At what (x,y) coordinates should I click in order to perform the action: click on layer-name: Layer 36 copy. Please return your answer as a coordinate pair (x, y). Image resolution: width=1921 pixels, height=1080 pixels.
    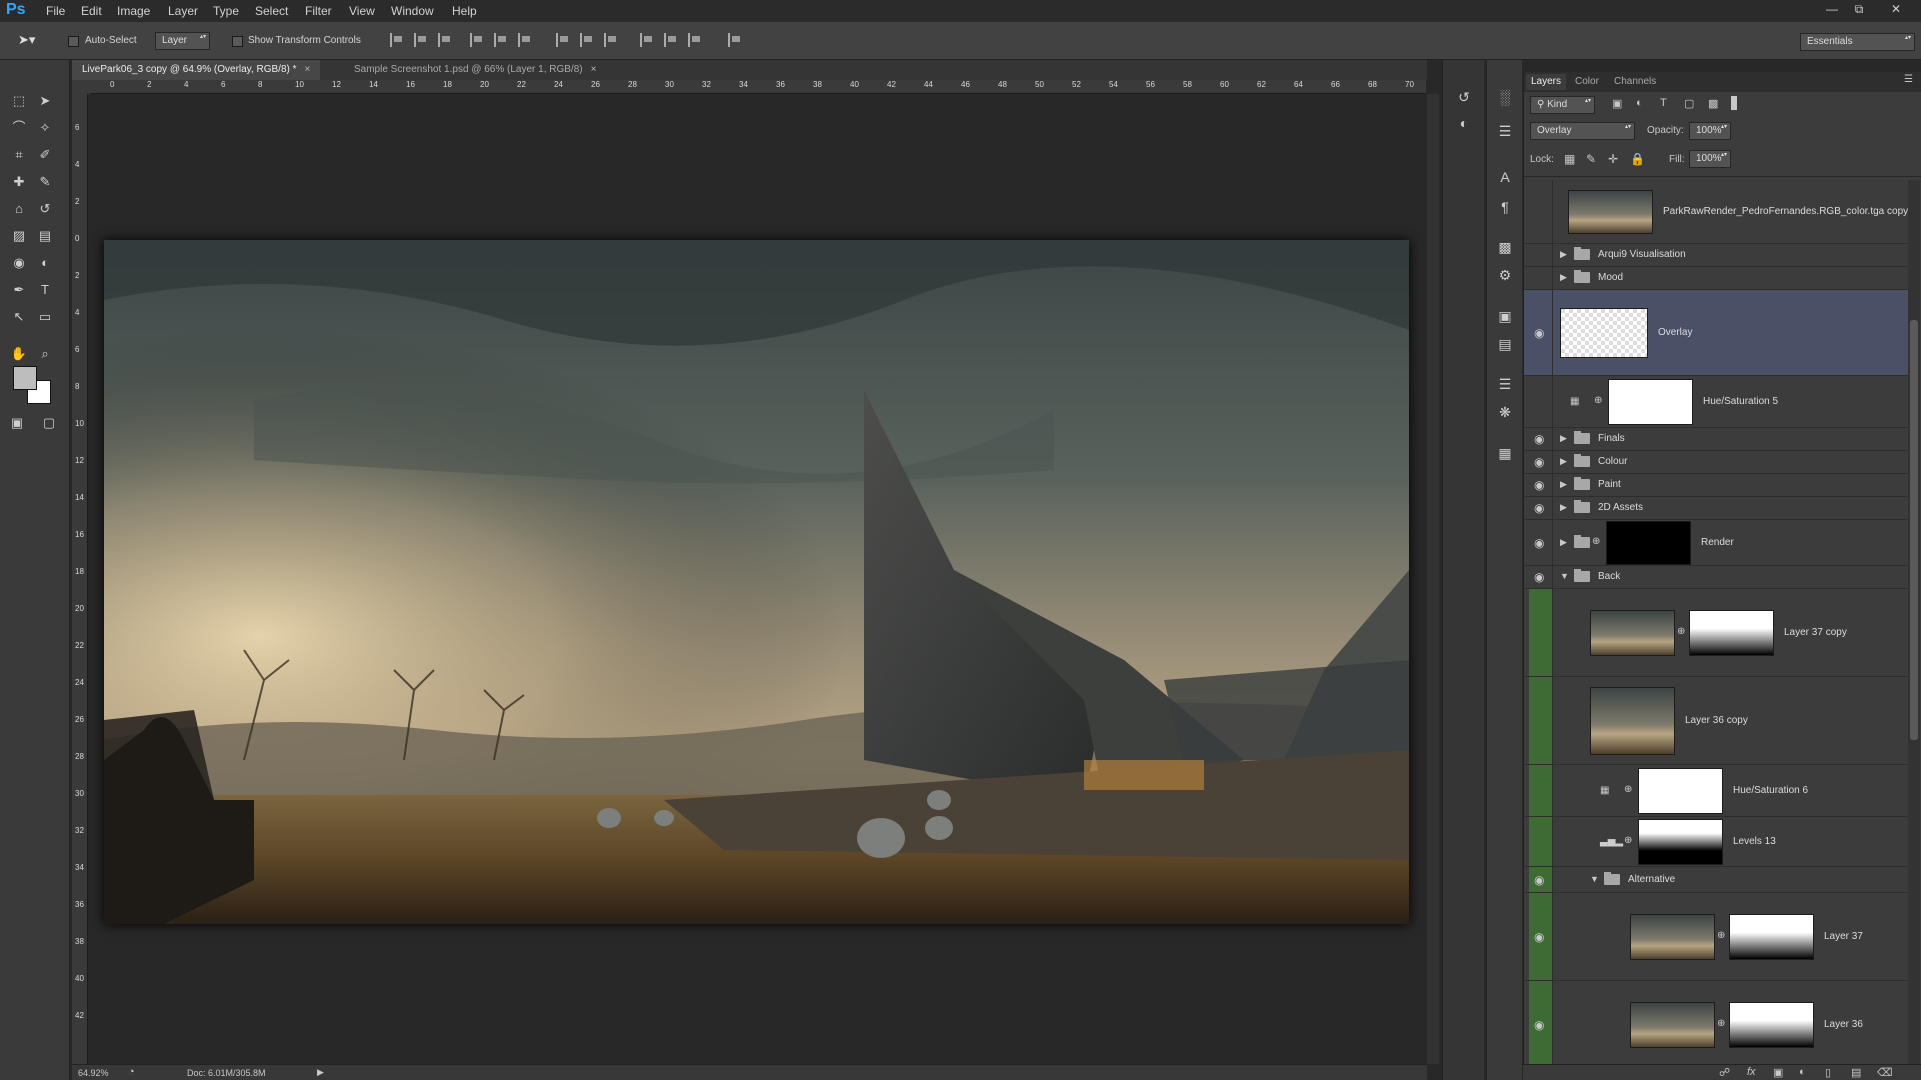
    Looking at the image, I should click on (1716, 720).